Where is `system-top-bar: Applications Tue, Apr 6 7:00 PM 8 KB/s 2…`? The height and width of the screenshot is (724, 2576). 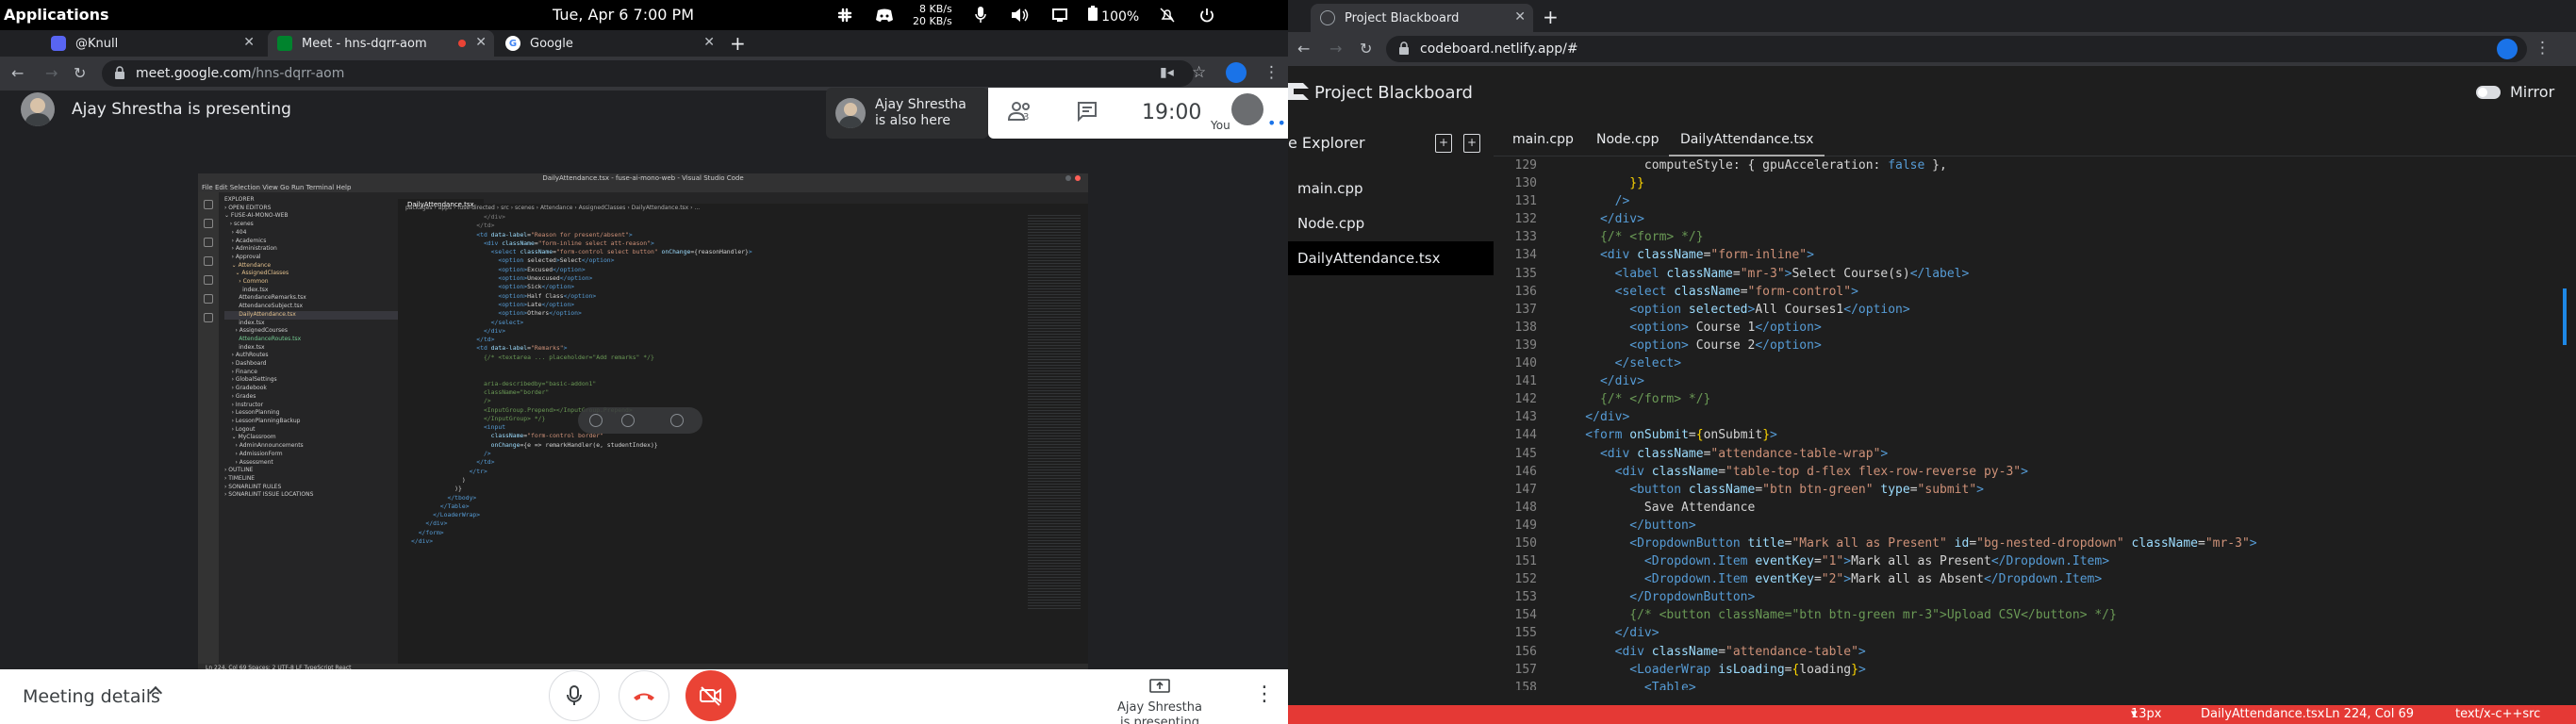 system-top-bar: Applications Tue, Apr 6 7:00 PM 8 KB/s 2… is located at coordinates (644, 15).